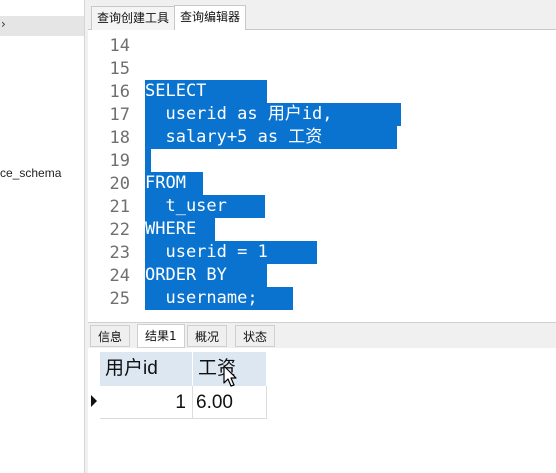 This screenshot has height=473, width=556. What do you see at coordinates (322, 45) in the screenshot?
I see `editor-line: 14` at bounding box center [322, 45].